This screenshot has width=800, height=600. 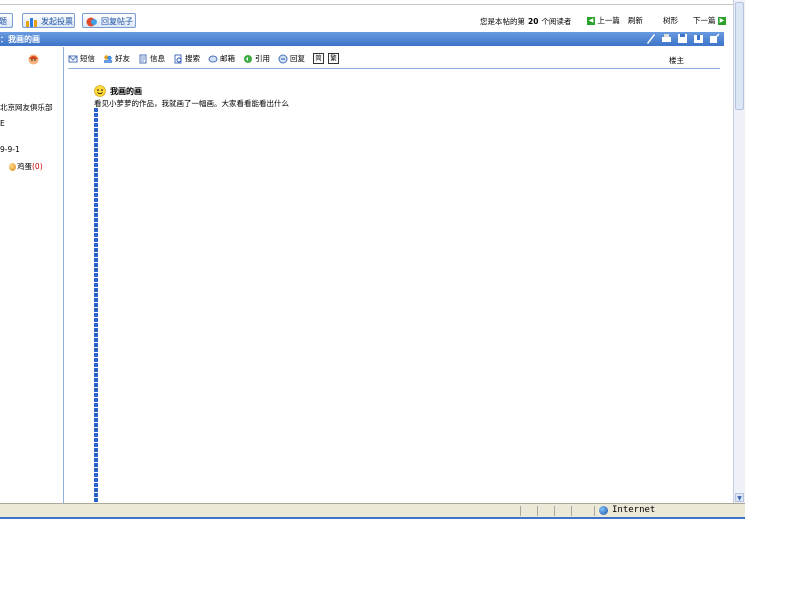 I want to click on security-zone: Internet, so click(x=627, y=510).